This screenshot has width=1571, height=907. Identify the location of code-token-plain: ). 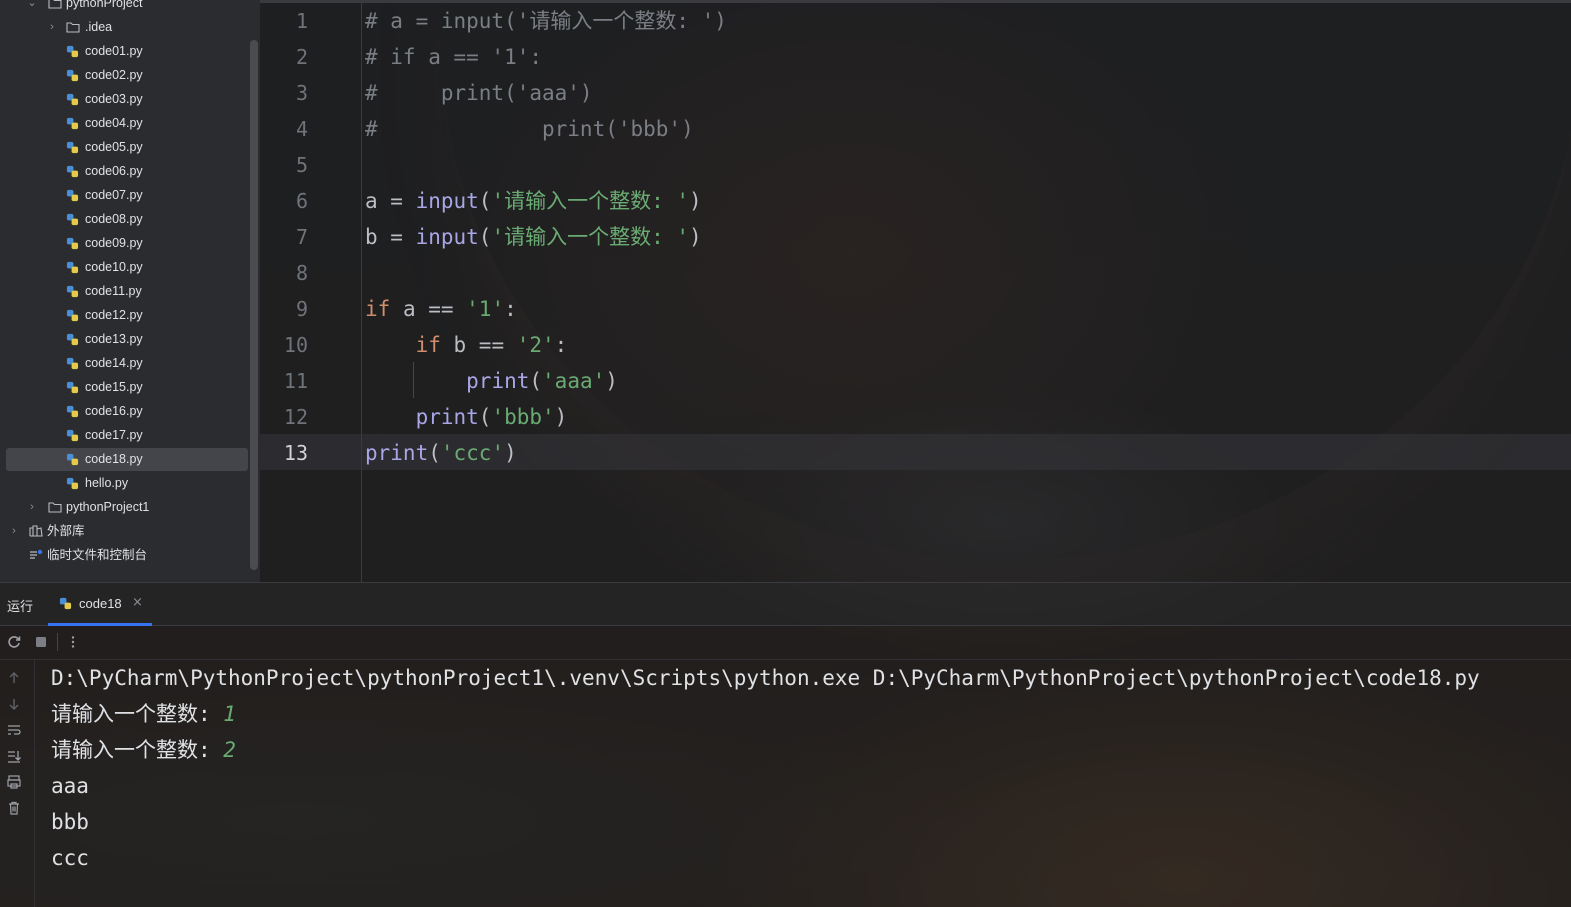
(611, 381).